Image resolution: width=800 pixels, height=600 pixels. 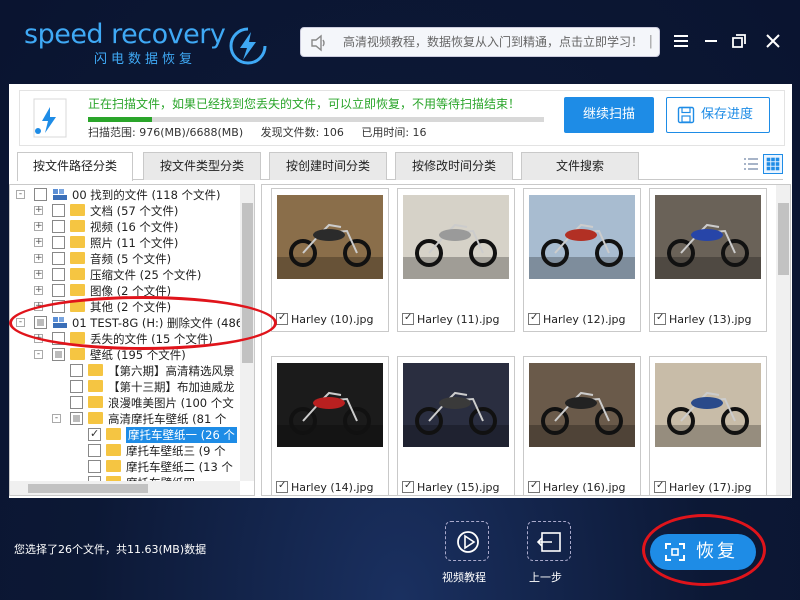 I want to click on file-card: Harley (12).jpg, so click(x=582, y=260).